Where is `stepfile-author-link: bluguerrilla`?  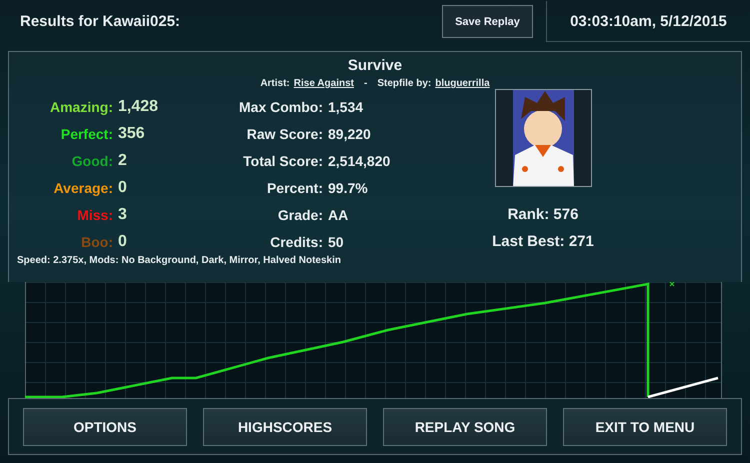
stepfile-author-link: bluguerrilla is located at coordinates (462, 83).